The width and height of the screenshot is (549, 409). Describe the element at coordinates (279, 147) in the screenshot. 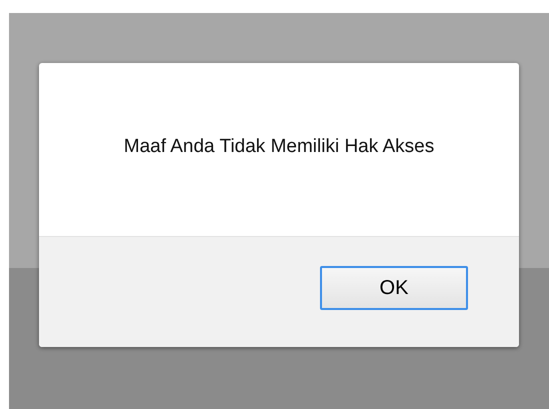

I see `dialog-message: Maaf Anda Tidak Memiliki Hak Akses` at that location.